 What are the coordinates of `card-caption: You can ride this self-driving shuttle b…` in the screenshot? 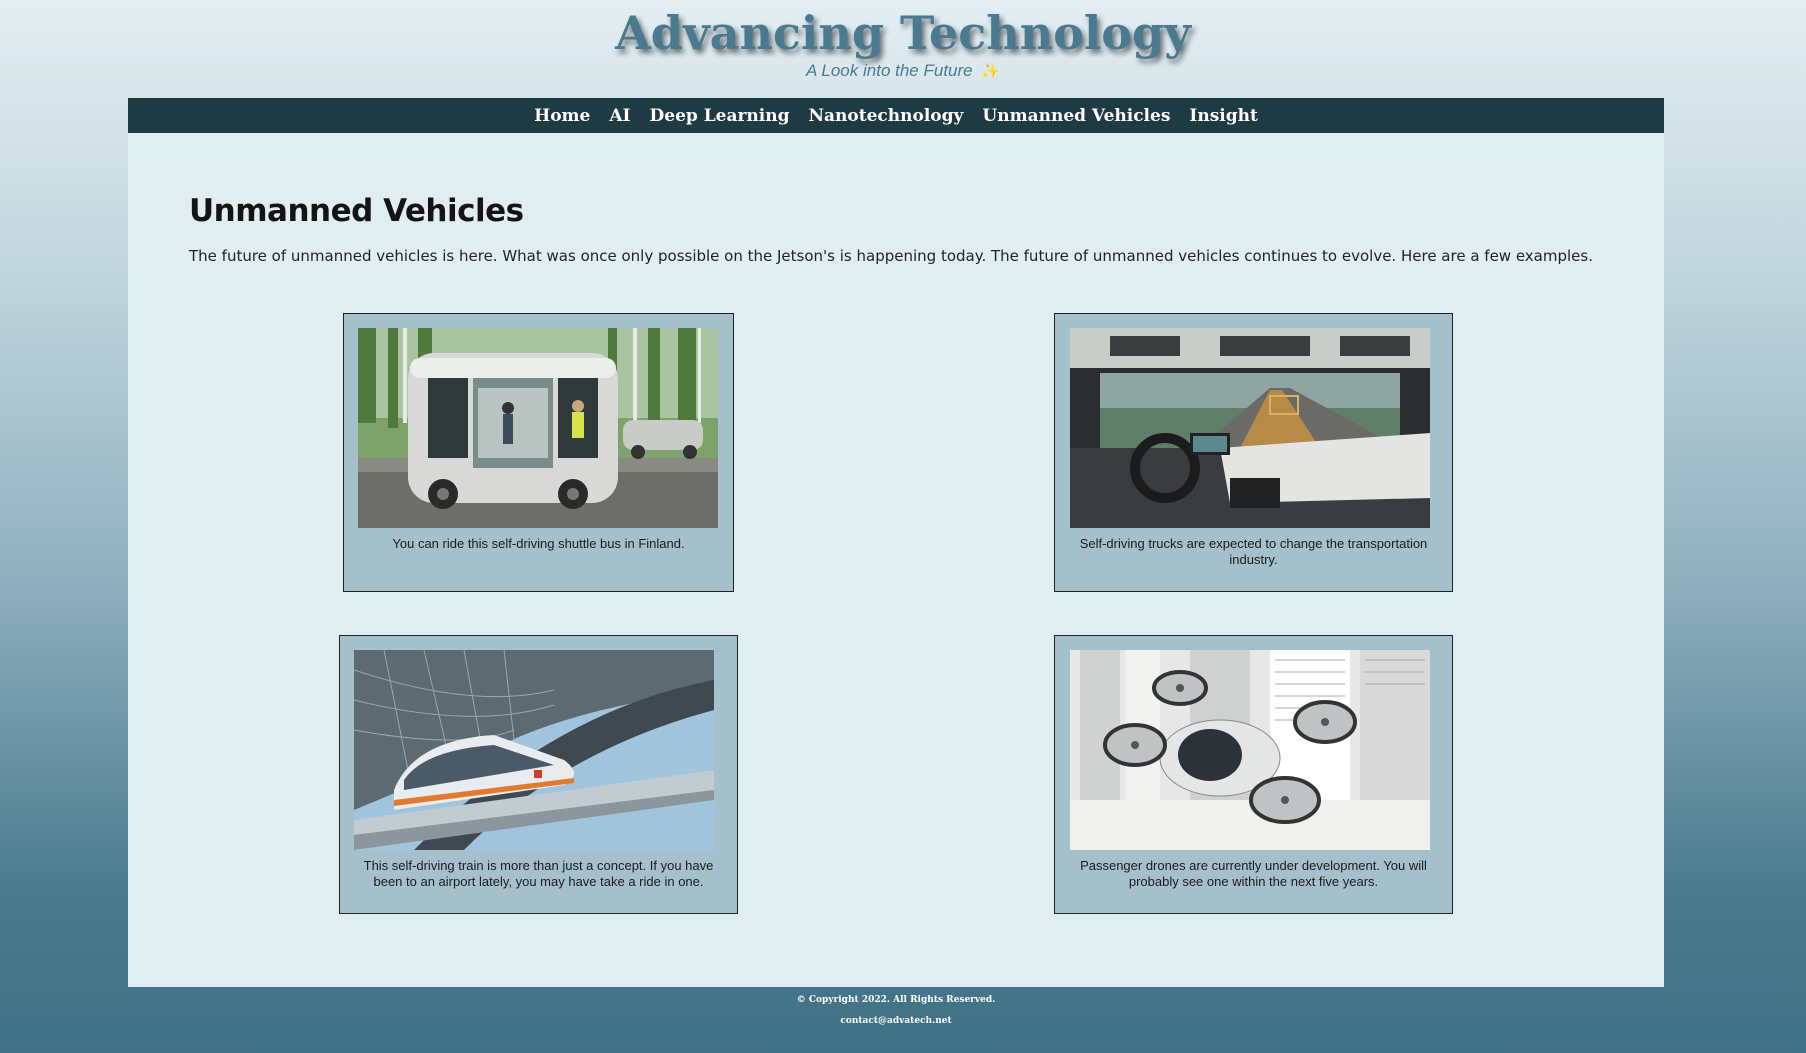 It's located at (538, 543).